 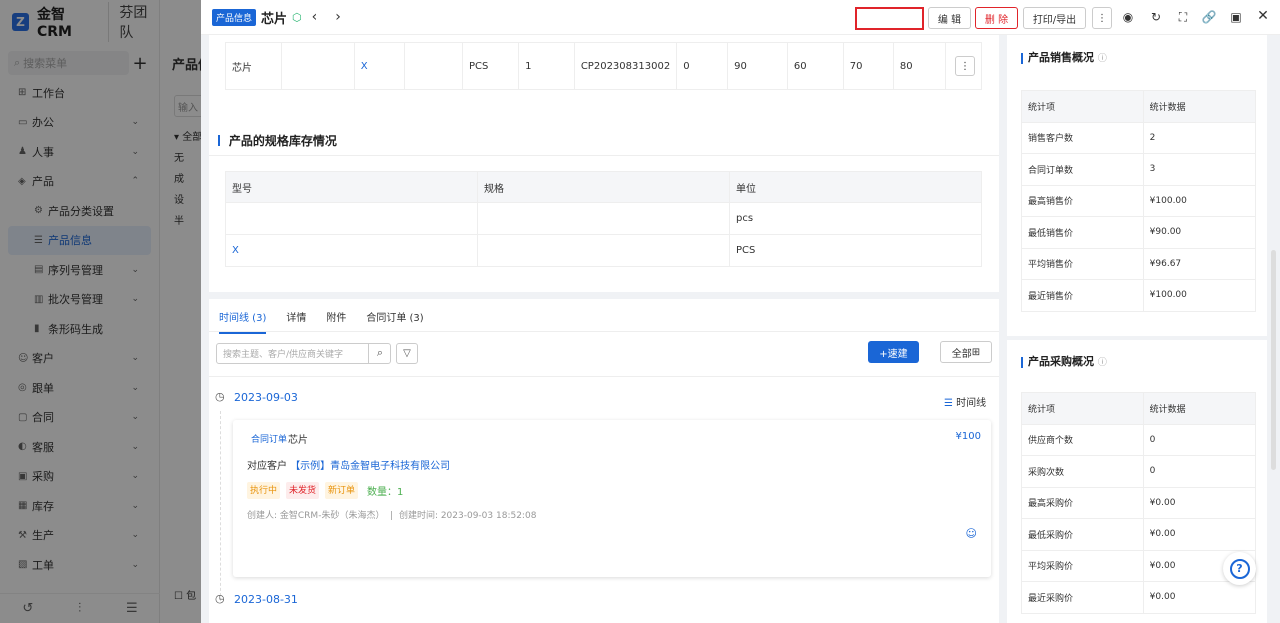 What do you see at coordinates (234, 17) in the screenshot?
I see `module-badge: 产品信息` at bounding box center [234, 17].